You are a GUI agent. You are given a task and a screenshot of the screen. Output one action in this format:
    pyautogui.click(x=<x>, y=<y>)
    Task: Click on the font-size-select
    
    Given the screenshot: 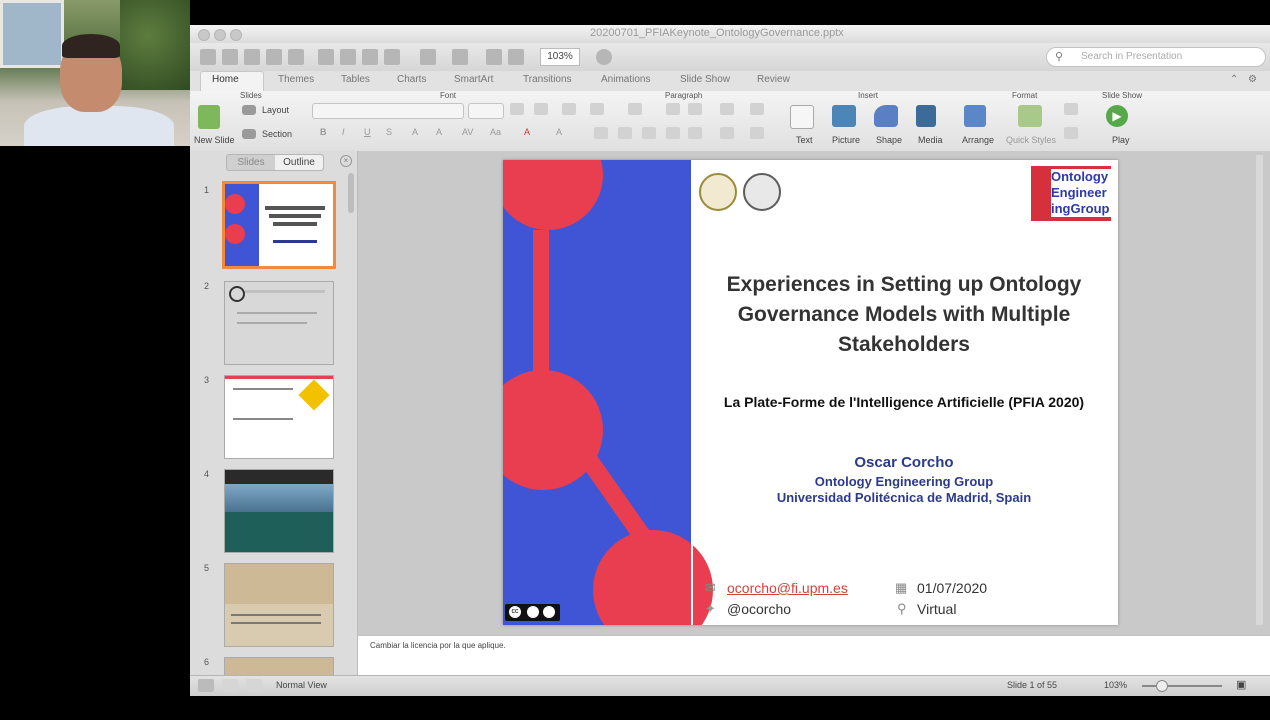 What is the action you would take?
    pyautogui.click(x=486, y=111)
    